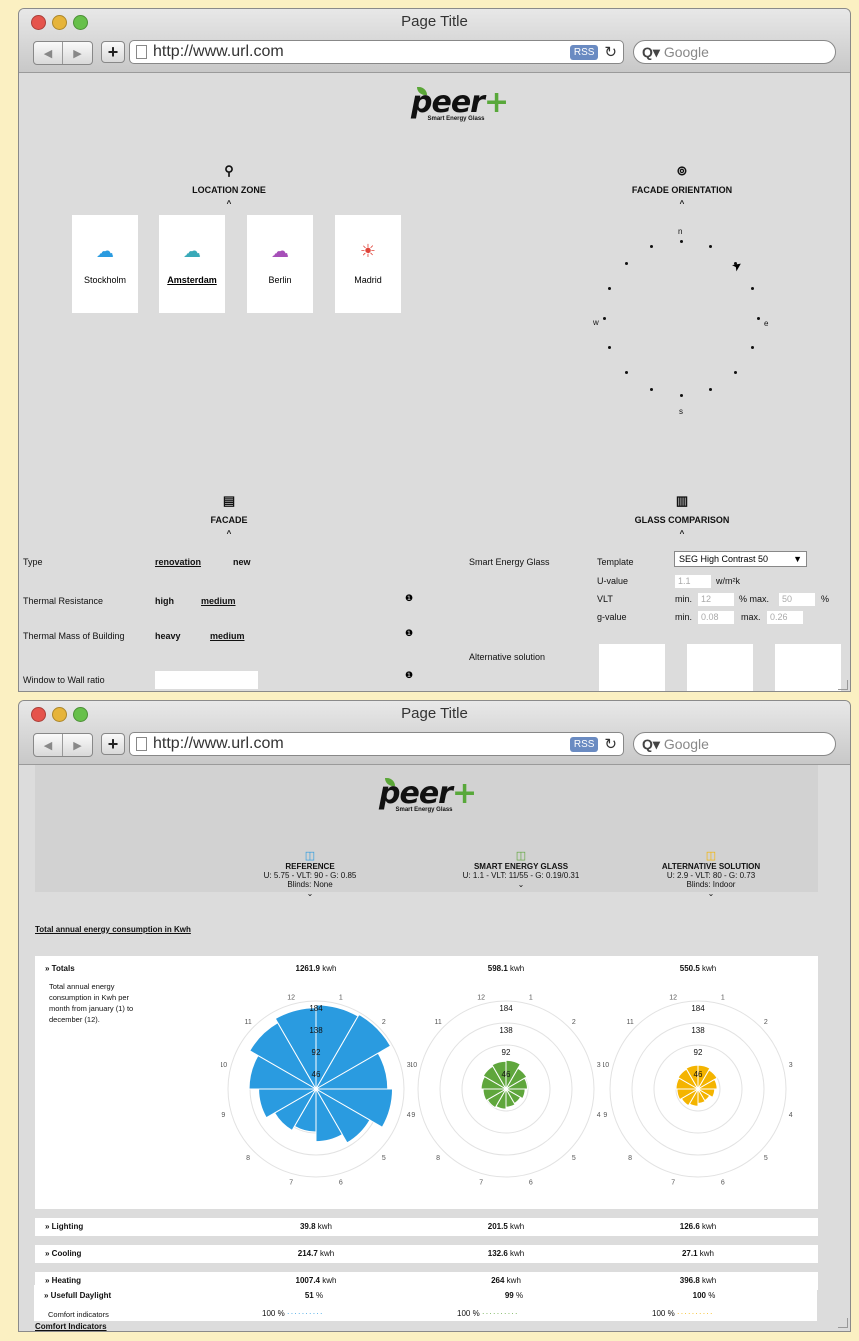  I want to click on uvalue-input: 1.1, so click(693, 581).